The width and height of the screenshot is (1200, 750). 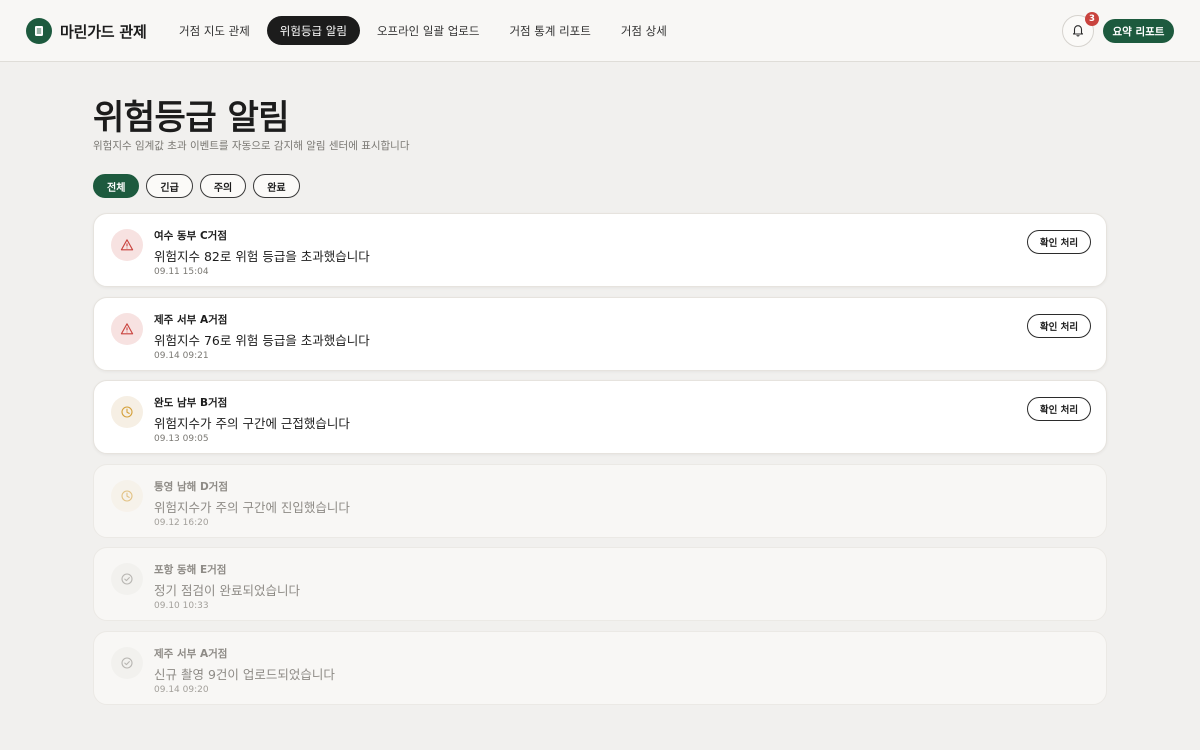 I want to click on alert-time: 09.11 15:04, so click(x=181, y=272).